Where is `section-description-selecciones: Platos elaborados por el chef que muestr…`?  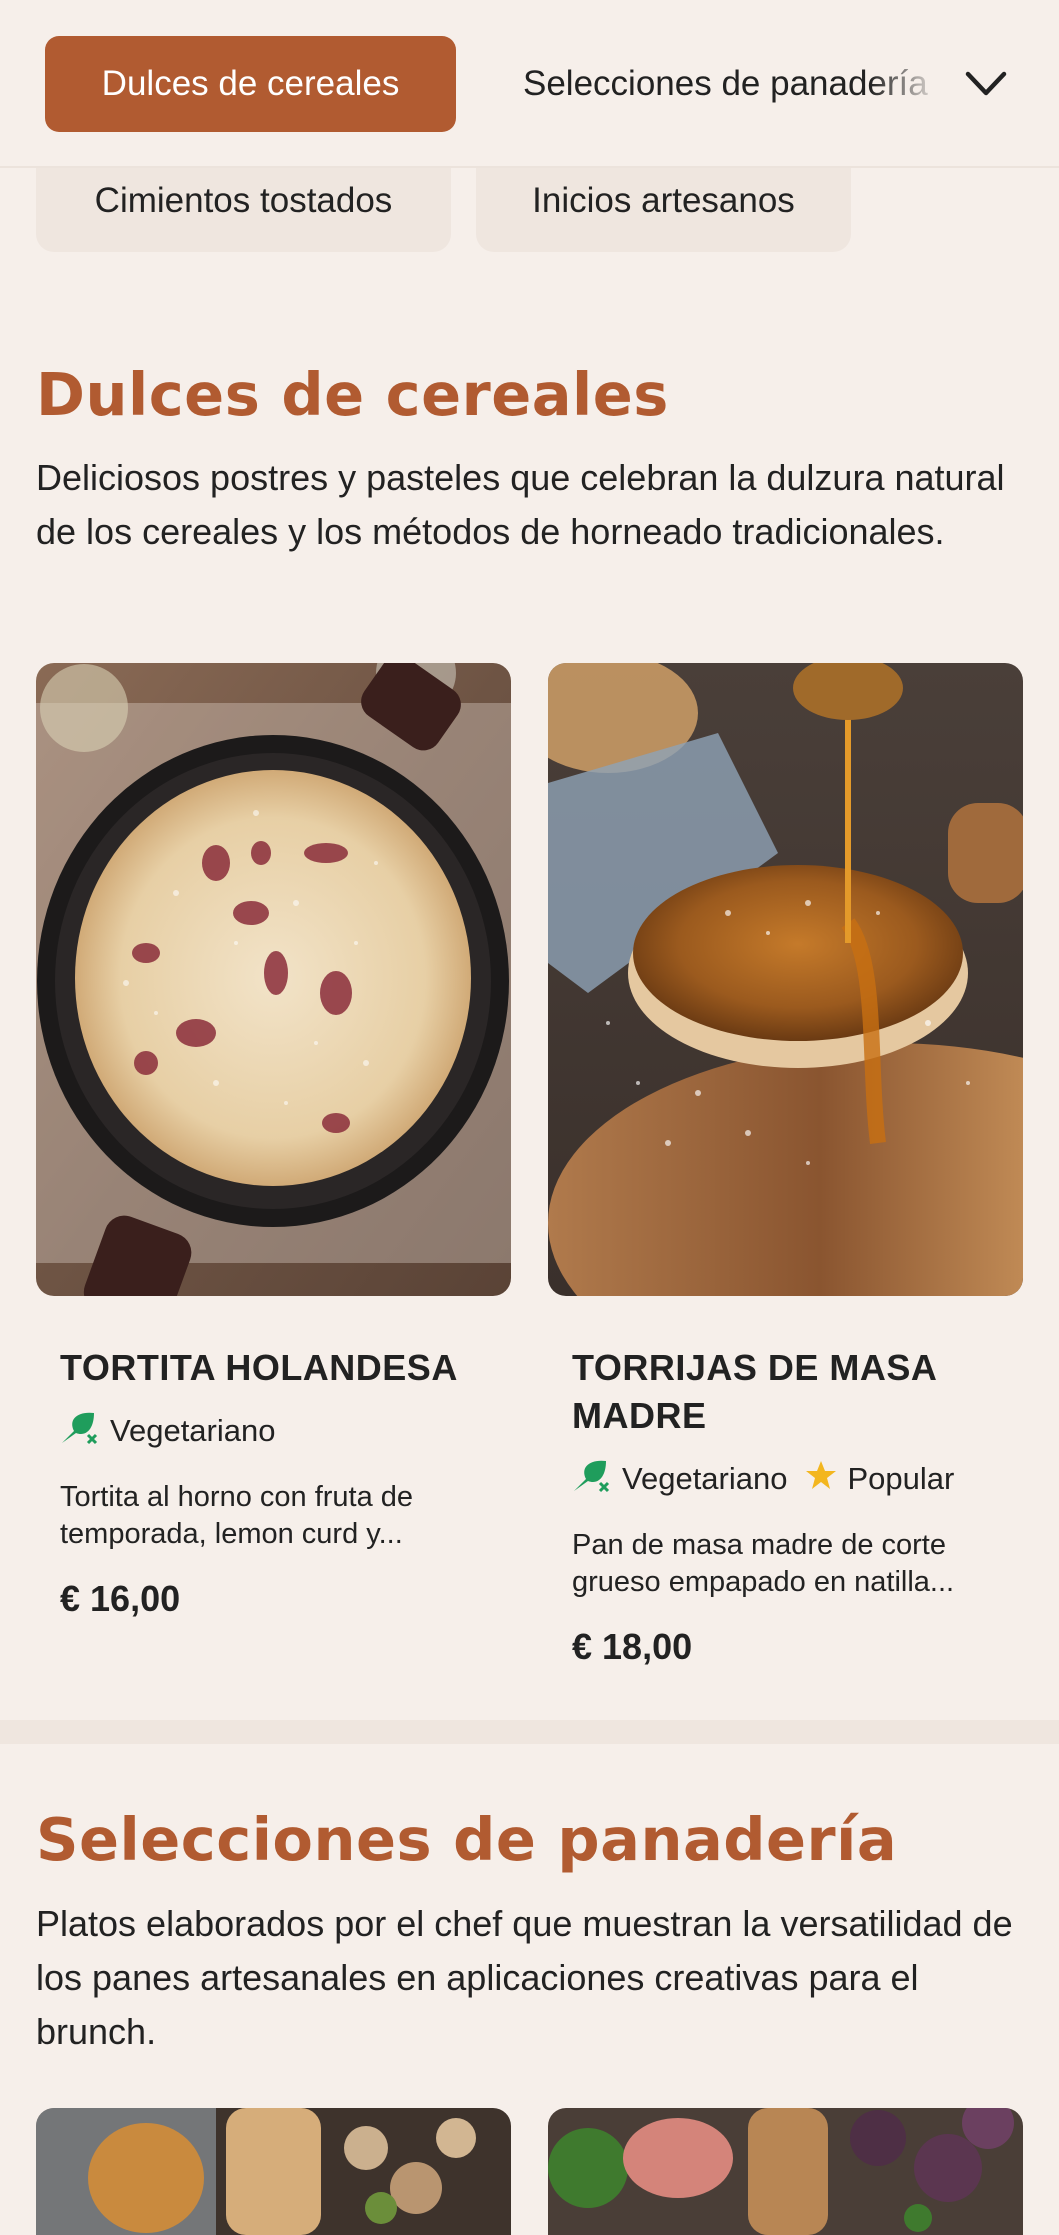 section-description-selecciones: Platos elaborados por el chef que muestr… is located at coordinates (524, 1977).